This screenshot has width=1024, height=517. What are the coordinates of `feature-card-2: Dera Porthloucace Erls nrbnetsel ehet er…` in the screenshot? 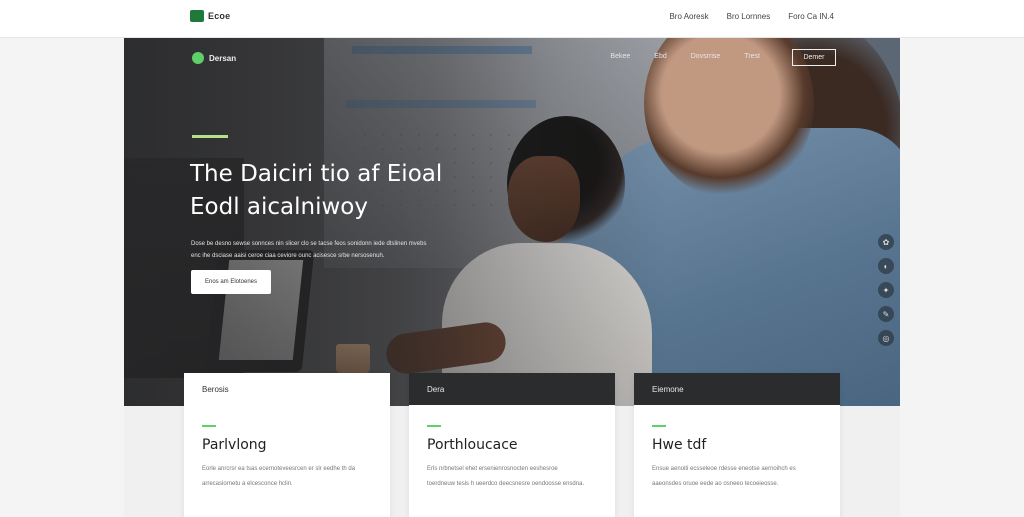 It's located at (512, 445).